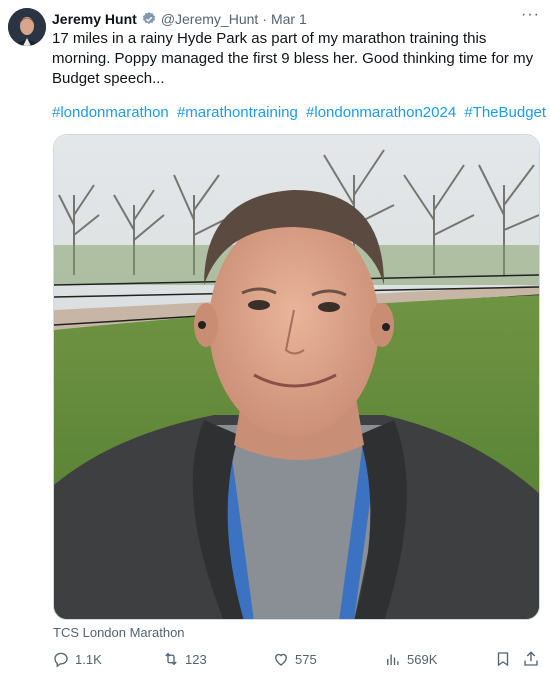  Describe the element at coordinates (88, 659) in the screenshot. I see `reply-count: 1.1K` at that location.